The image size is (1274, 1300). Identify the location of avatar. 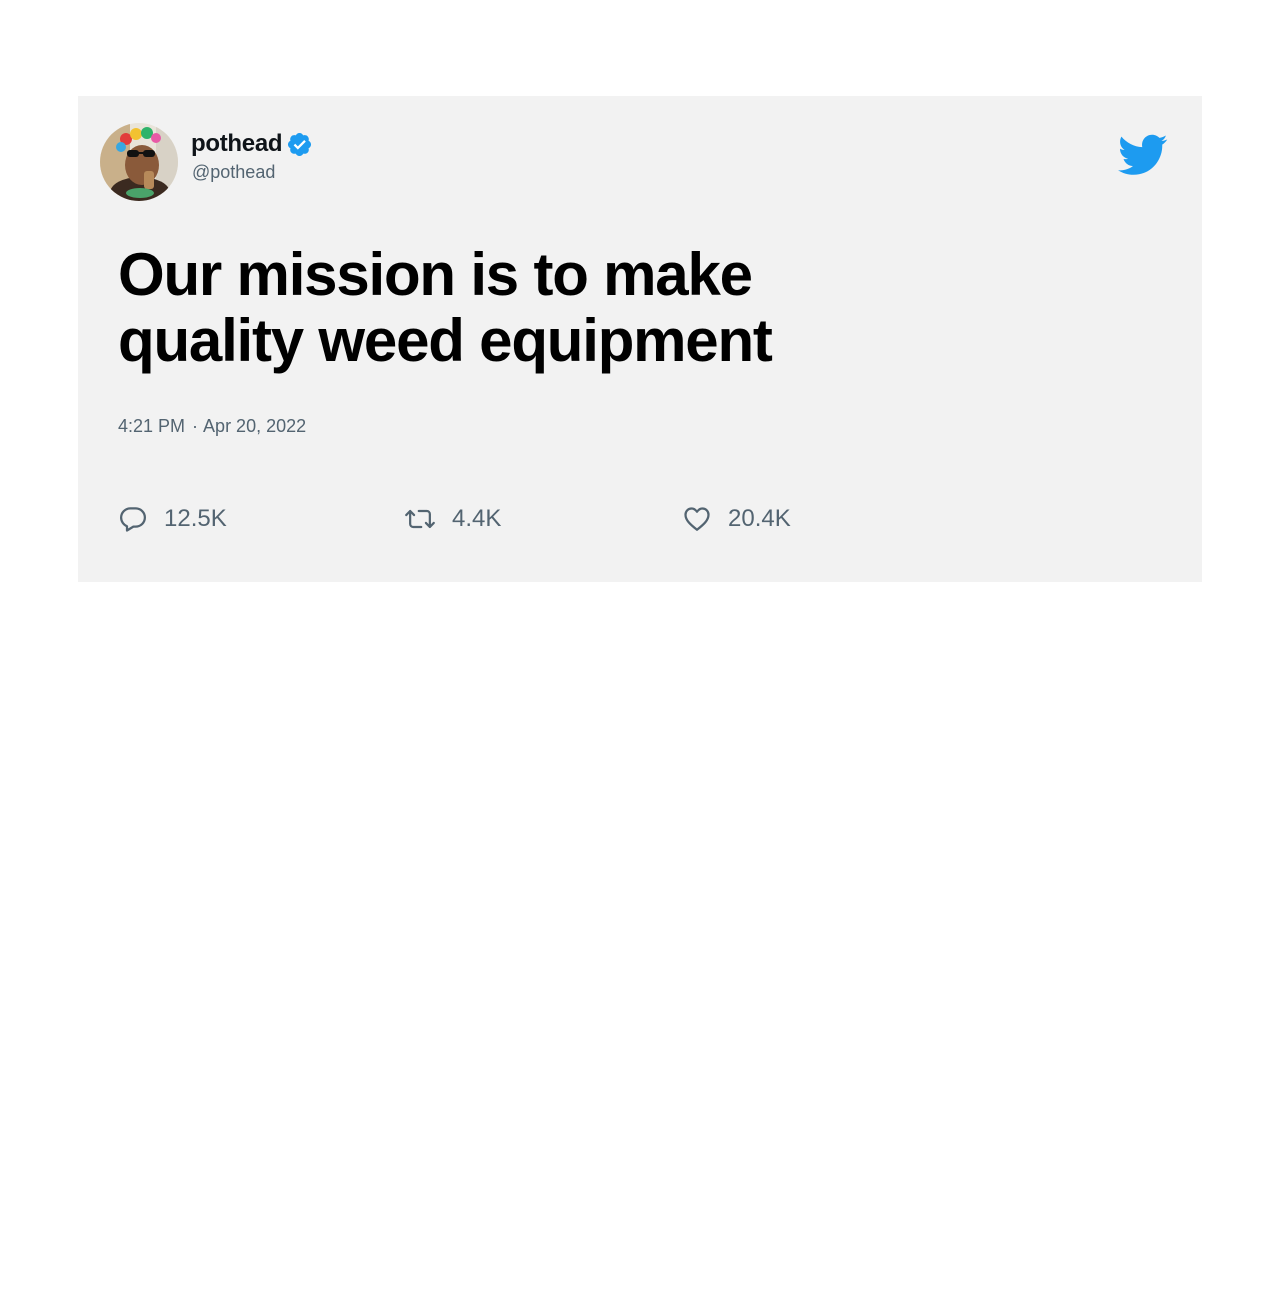
(139, 162).